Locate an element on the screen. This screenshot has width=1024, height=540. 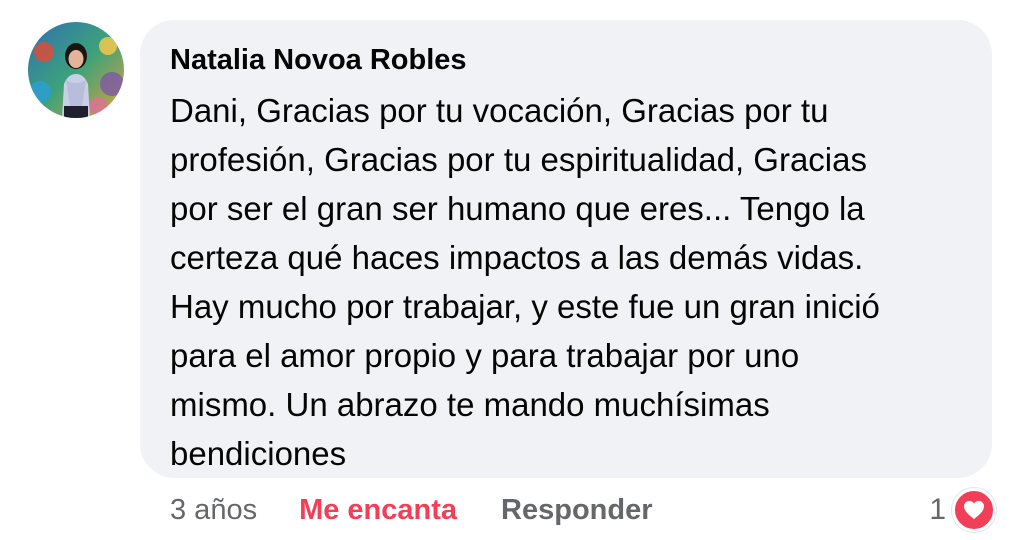
comment-text-line: mismo. Un abrazo te mando muchísimas is located at coordinates (470, 404).